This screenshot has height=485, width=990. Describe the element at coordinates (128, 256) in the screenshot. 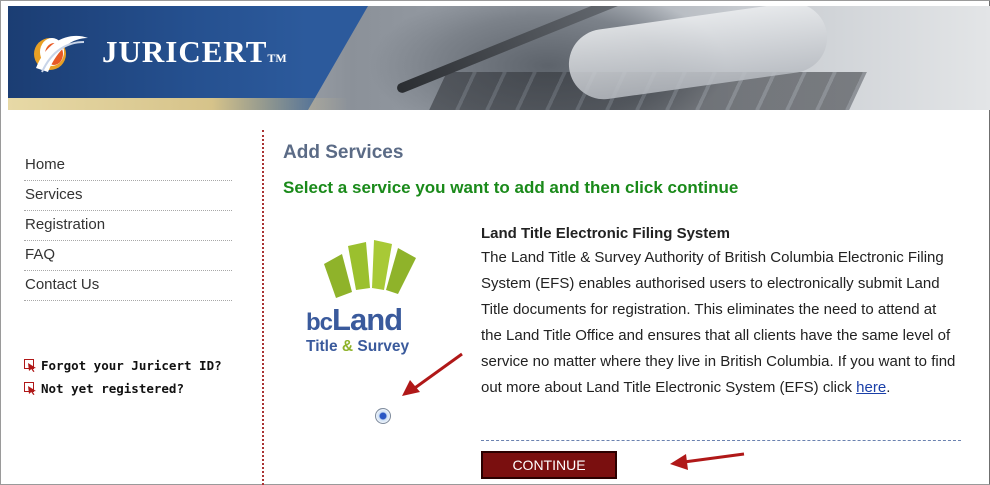

I see `nav-item-faq: FAQ` at that location.